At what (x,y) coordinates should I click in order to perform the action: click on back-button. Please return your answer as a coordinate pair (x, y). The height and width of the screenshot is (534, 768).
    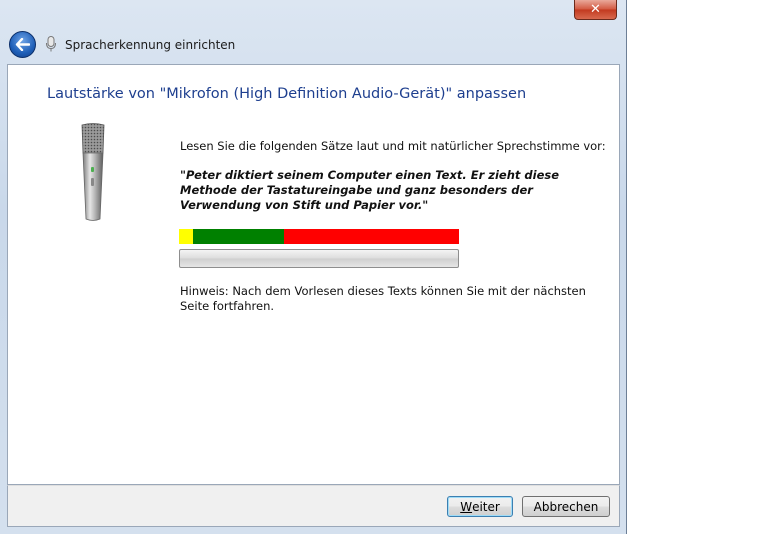
    Looking at the image, I should click on (22, 44).